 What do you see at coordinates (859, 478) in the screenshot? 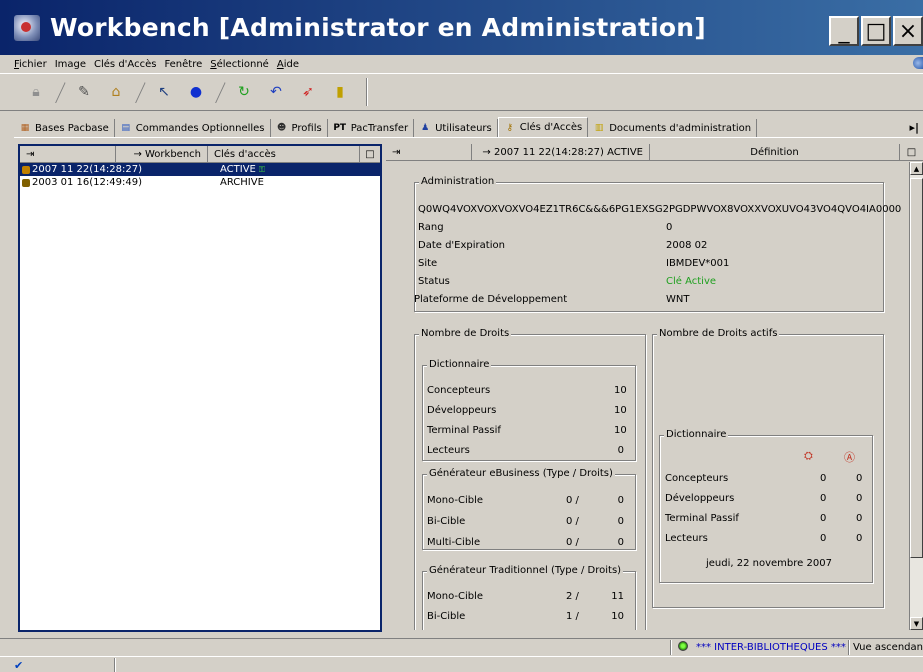
I see `active-concepteurs-b: 0` at bounding box center [859, 478].